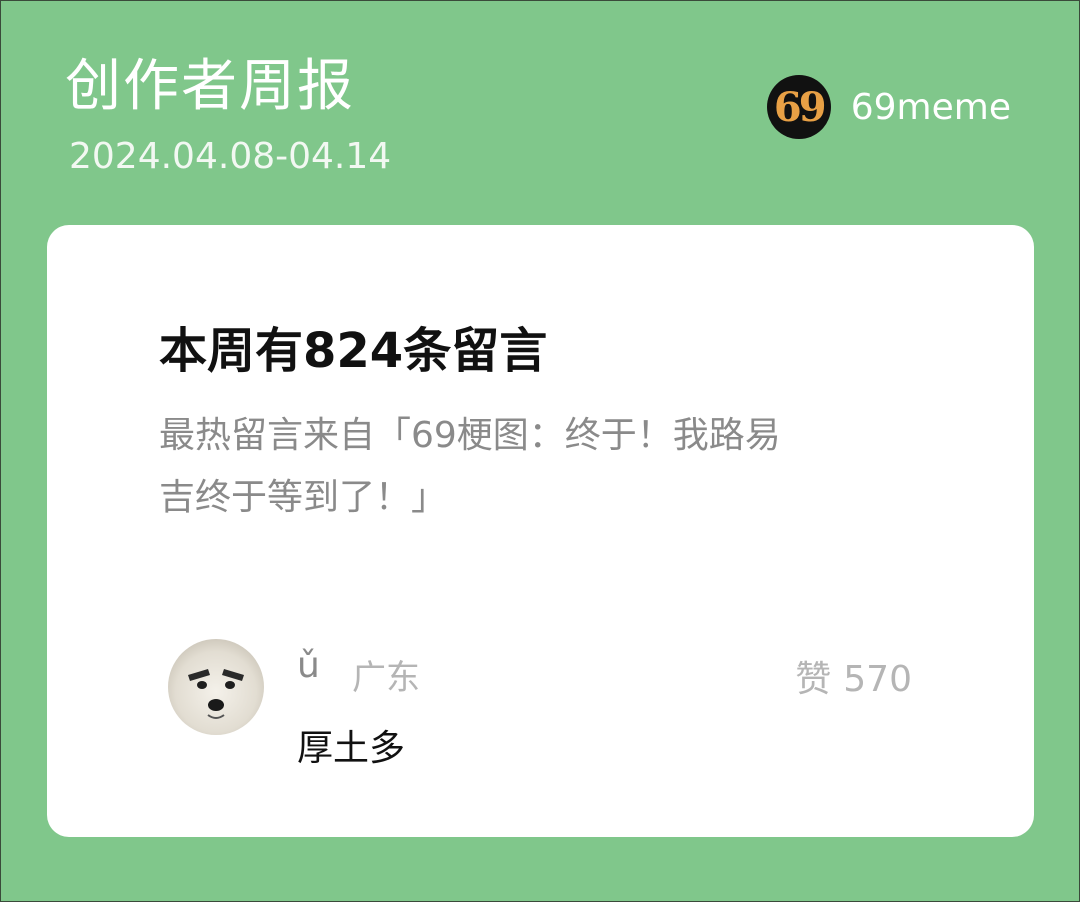 This screenshot has height=902, width=1080. What do you see at coordinates (386, 678) in the screenshot?
I see `commenter-location: 广东` at bounding box center [386, 678].